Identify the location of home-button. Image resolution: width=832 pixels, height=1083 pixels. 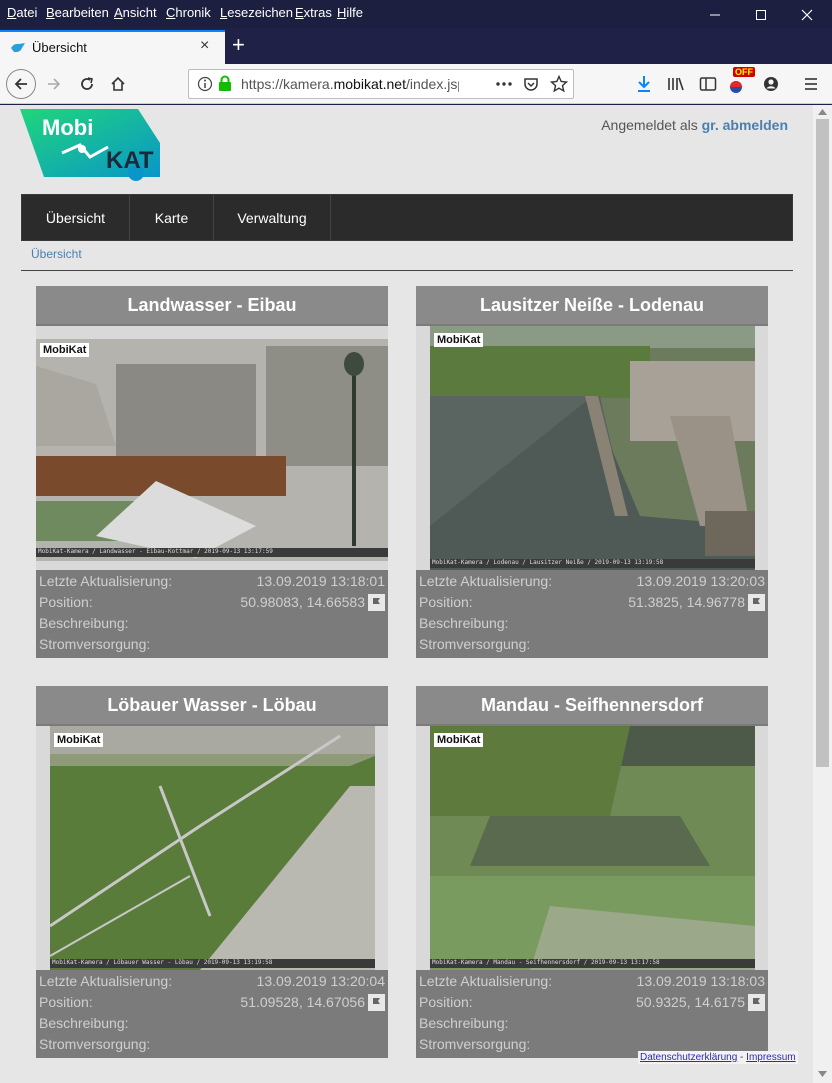
(118, 84).